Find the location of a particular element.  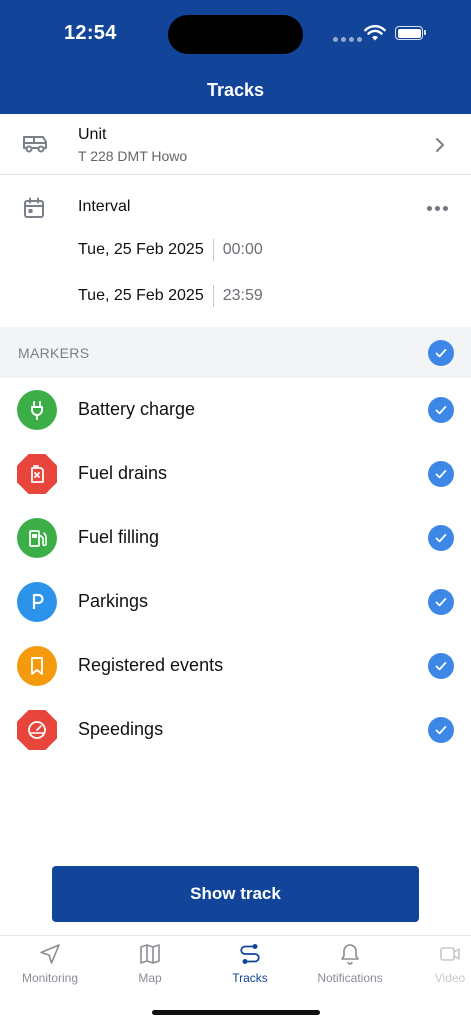

marker-row-speedings: Speedings is located at coordinates (235, 730).